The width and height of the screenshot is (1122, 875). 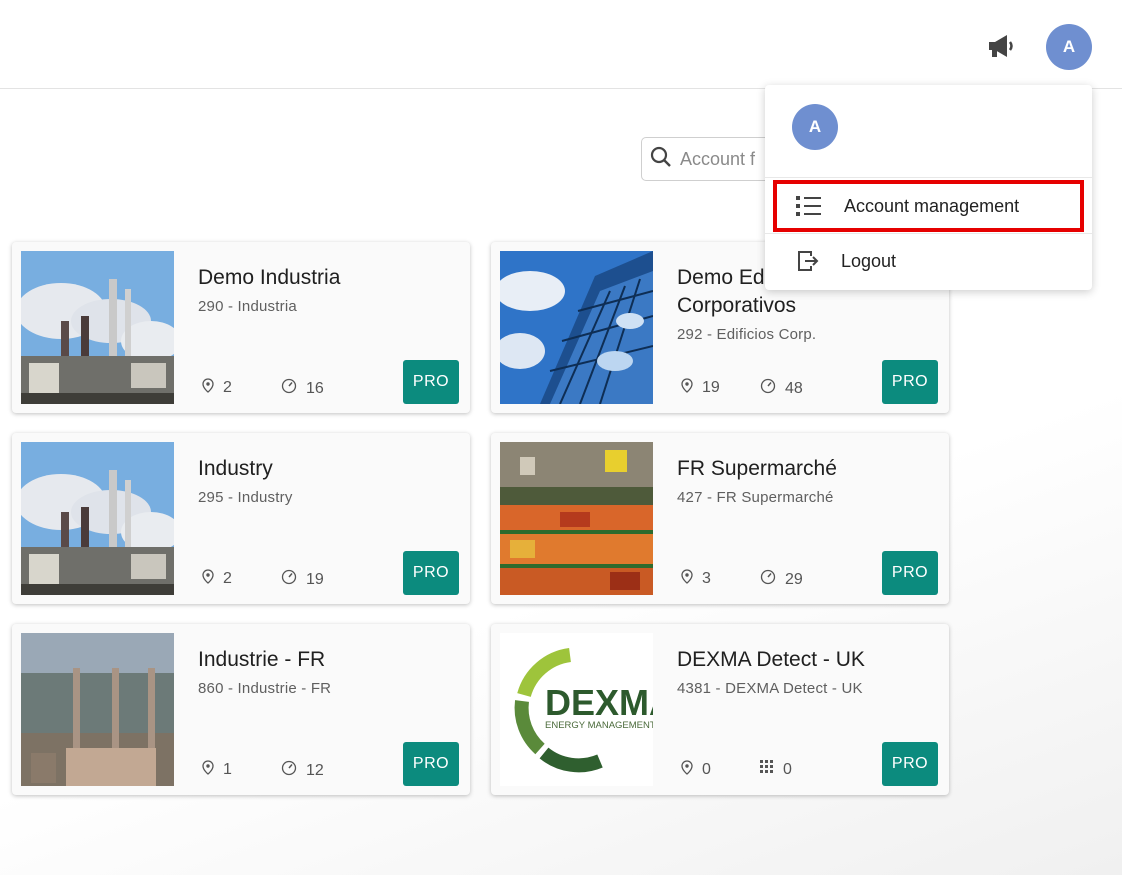 What do you see at coordinates (757, 468) in the screenshot?
I see `account-title: FR Supermarché` at bounding box center [757, 468].